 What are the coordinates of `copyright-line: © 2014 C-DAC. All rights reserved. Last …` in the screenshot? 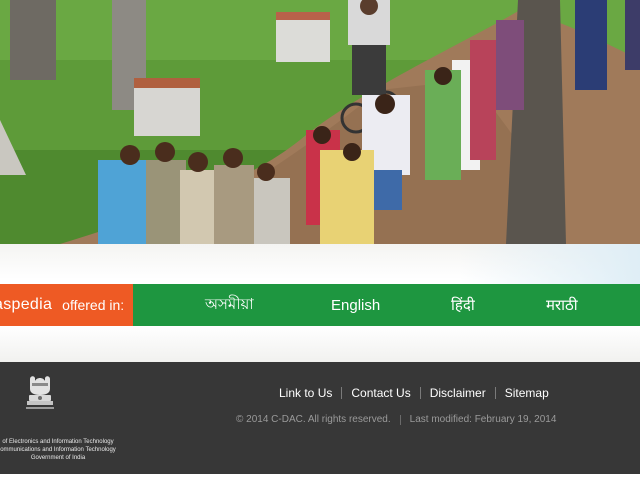 It's located at (396, 419).